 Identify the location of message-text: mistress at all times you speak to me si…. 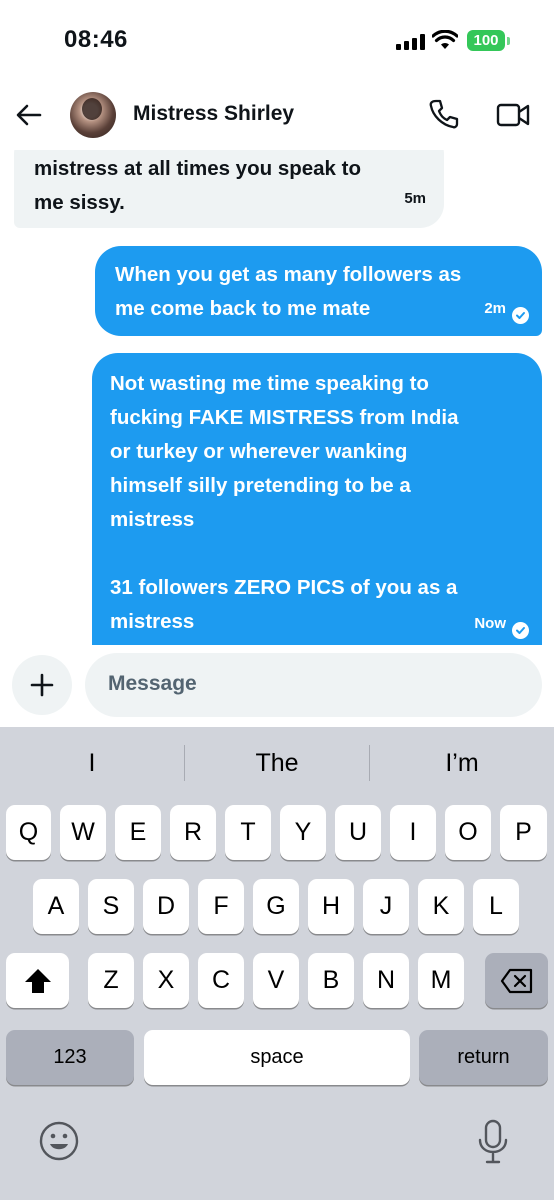
(197, 185).